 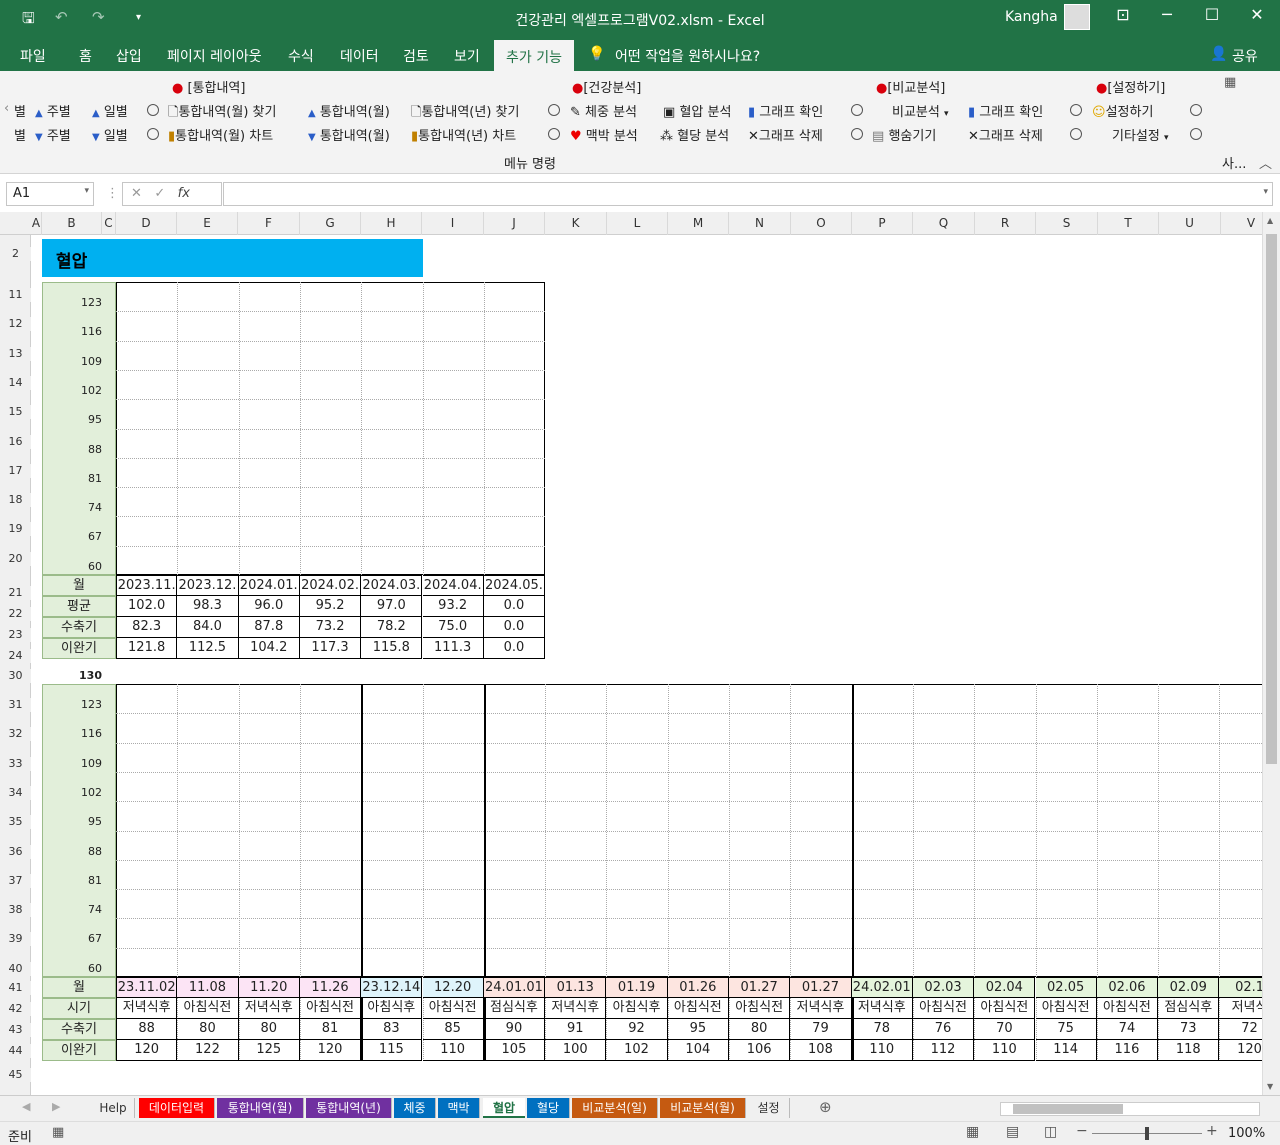 I want to click on tell-me-input: 어떤 작업을 원하시나요?, so click(x=687, y=56).